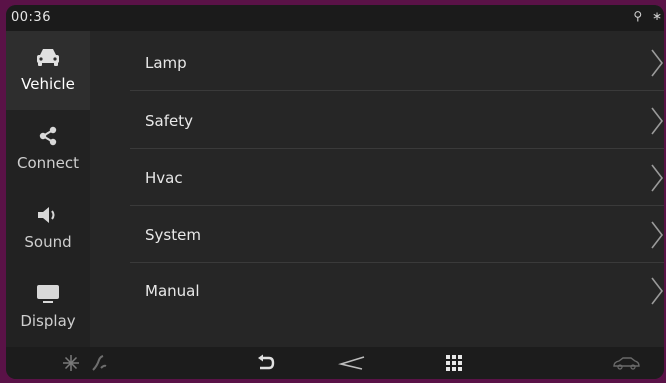 This screenshot has width=666, height=383. What do you see at coordinates (48, 307) in the screenshot?
I see `sidebar-item-display: Display` at bounding box center [48, 307].